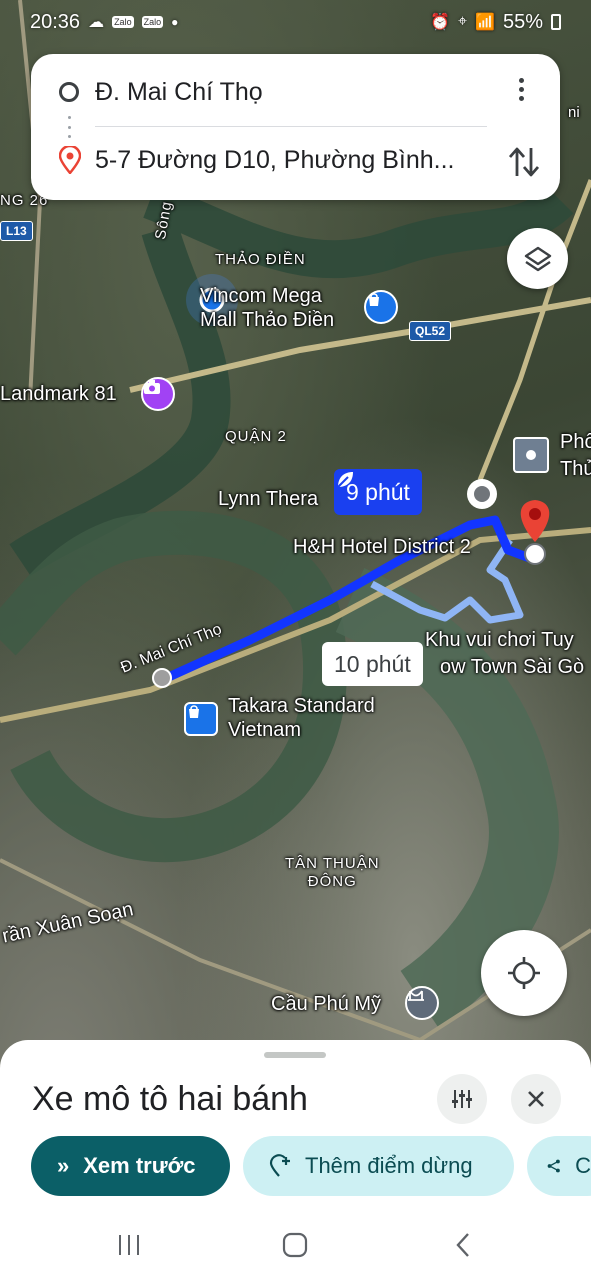 The image size is (591, 1280). I want to click on leaf-icon, so click(345, 480).